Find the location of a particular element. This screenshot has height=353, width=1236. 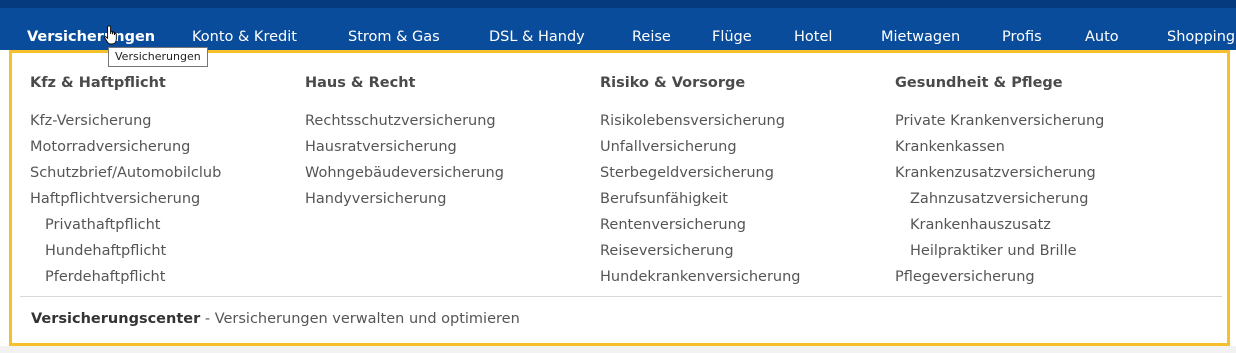

column-heading: Haus & Recht is located at coordinates (360, 83).